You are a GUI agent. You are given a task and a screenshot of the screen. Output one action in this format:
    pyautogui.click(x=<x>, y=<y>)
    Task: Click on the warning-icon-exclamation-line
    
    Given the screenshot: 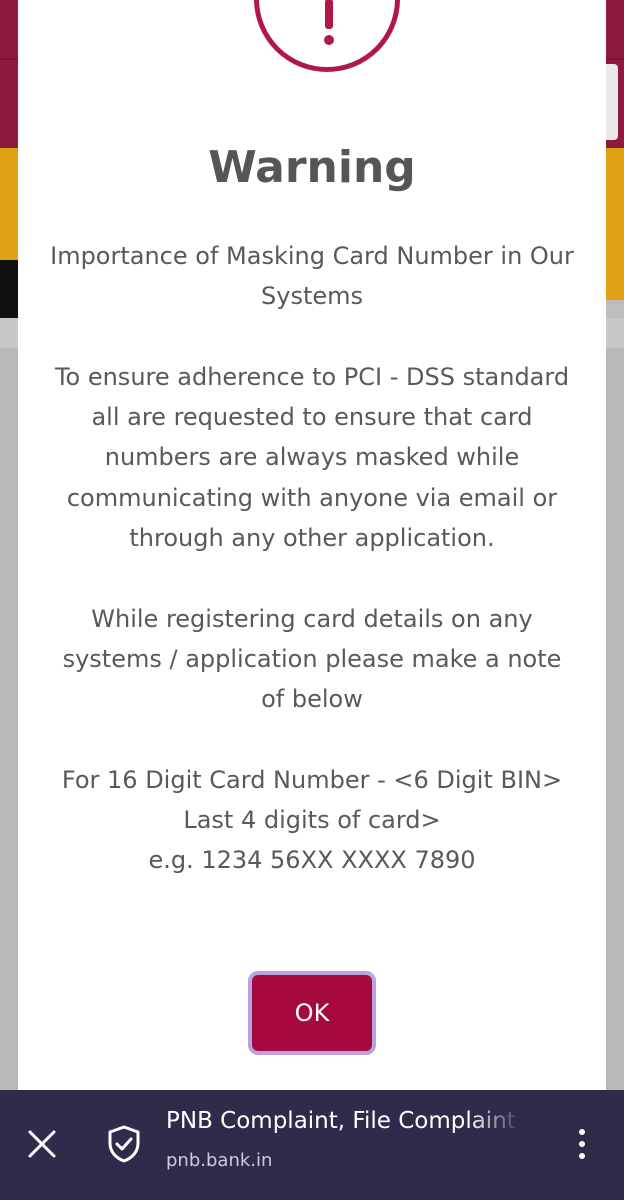 What is the action you would take?
    pyautogui.click(x=329, y=14)
    